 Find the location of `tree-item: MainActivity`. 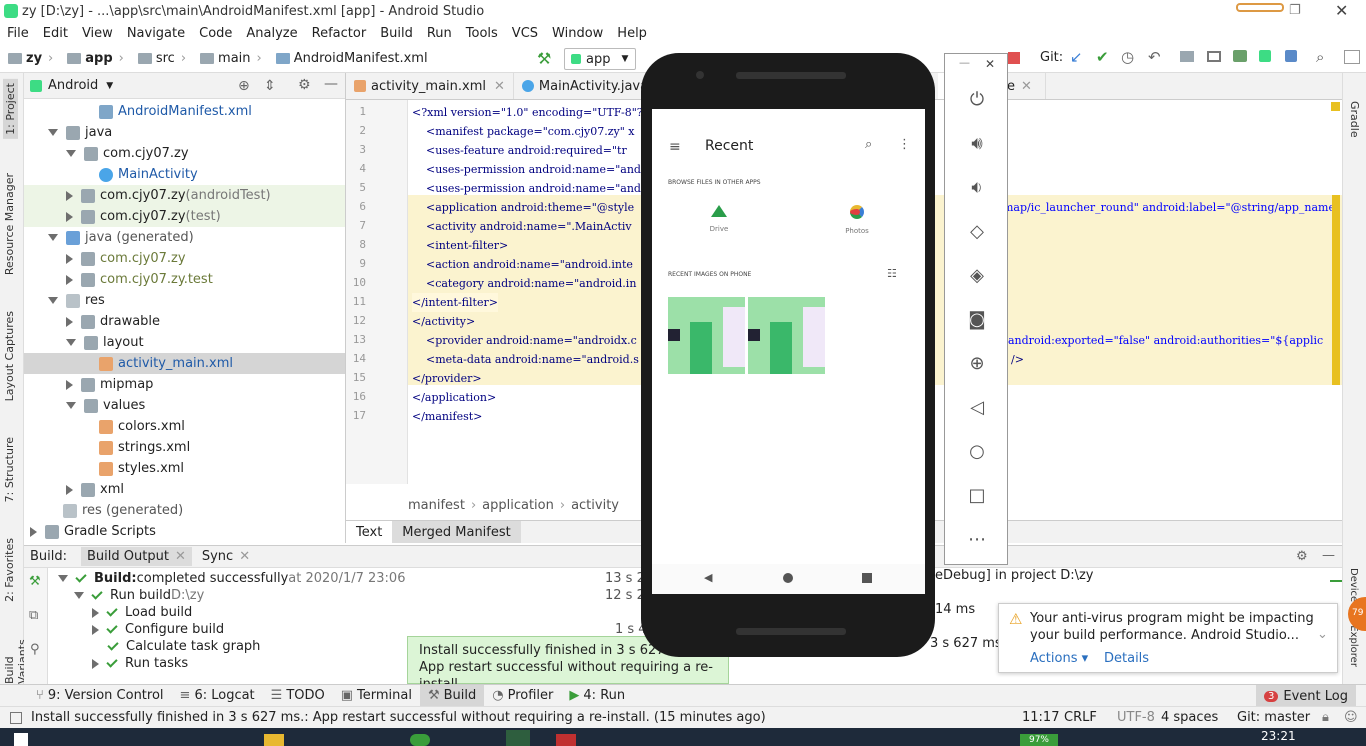

tree-item: MainActivity is located at coordinates (141, 174).